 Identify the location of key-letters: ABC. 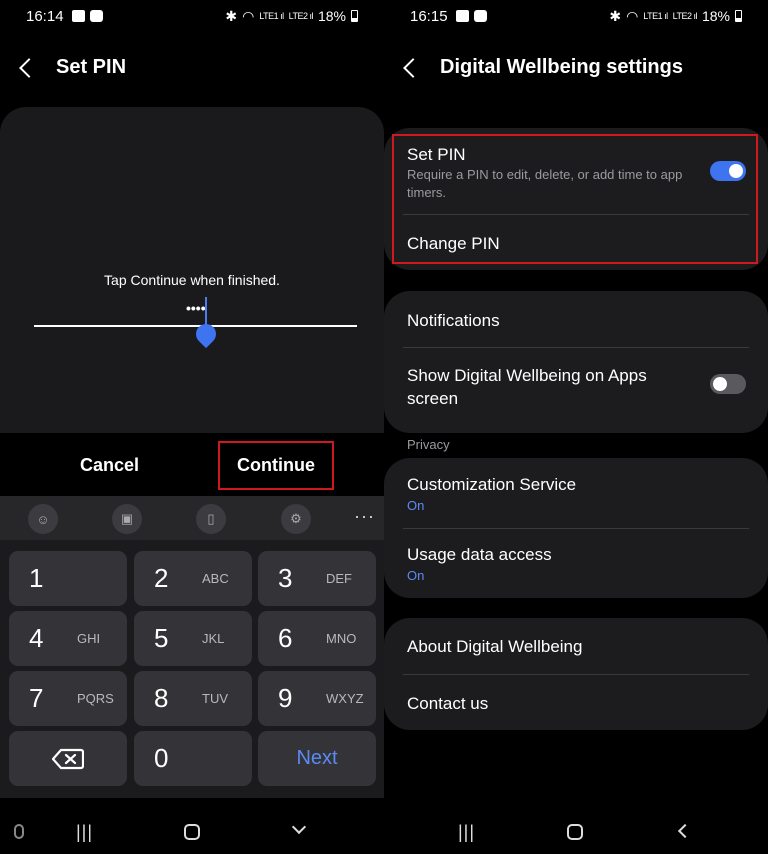
(215, 578).